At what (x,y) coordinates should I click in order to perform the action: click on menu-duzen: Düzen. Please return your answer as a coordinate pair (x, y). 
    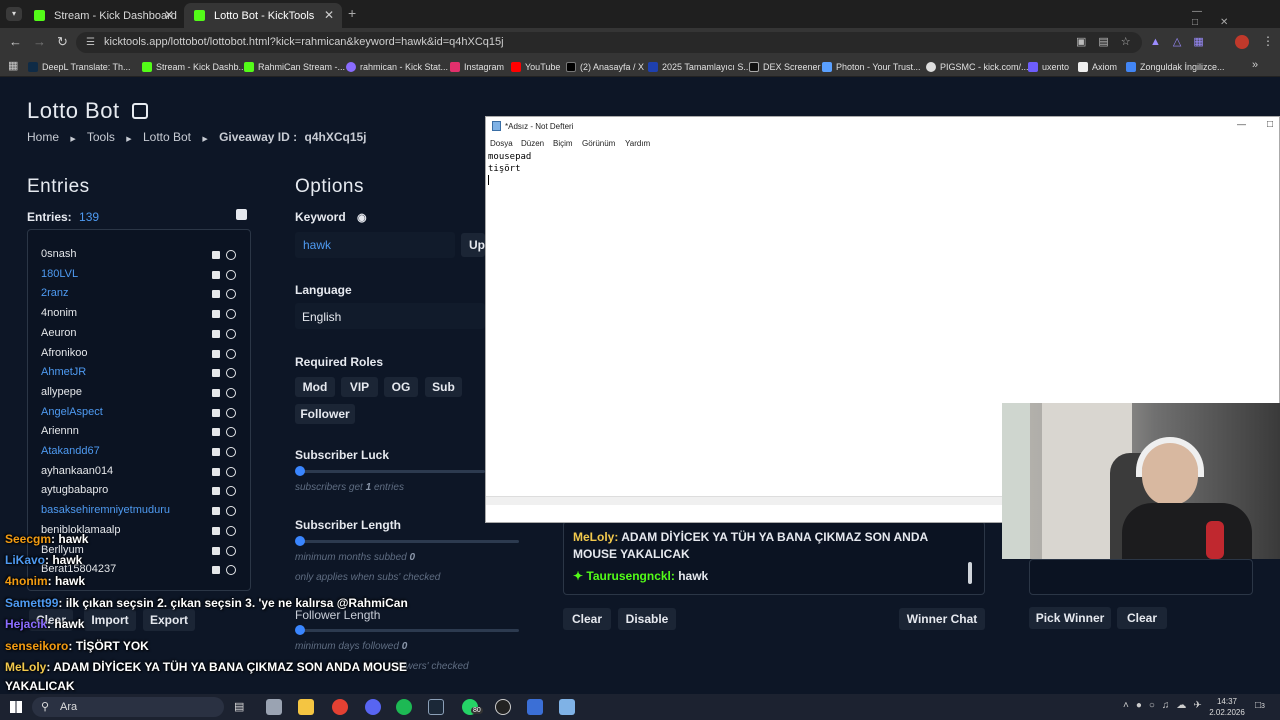
    Looking at the image, I should click on (532, 143).